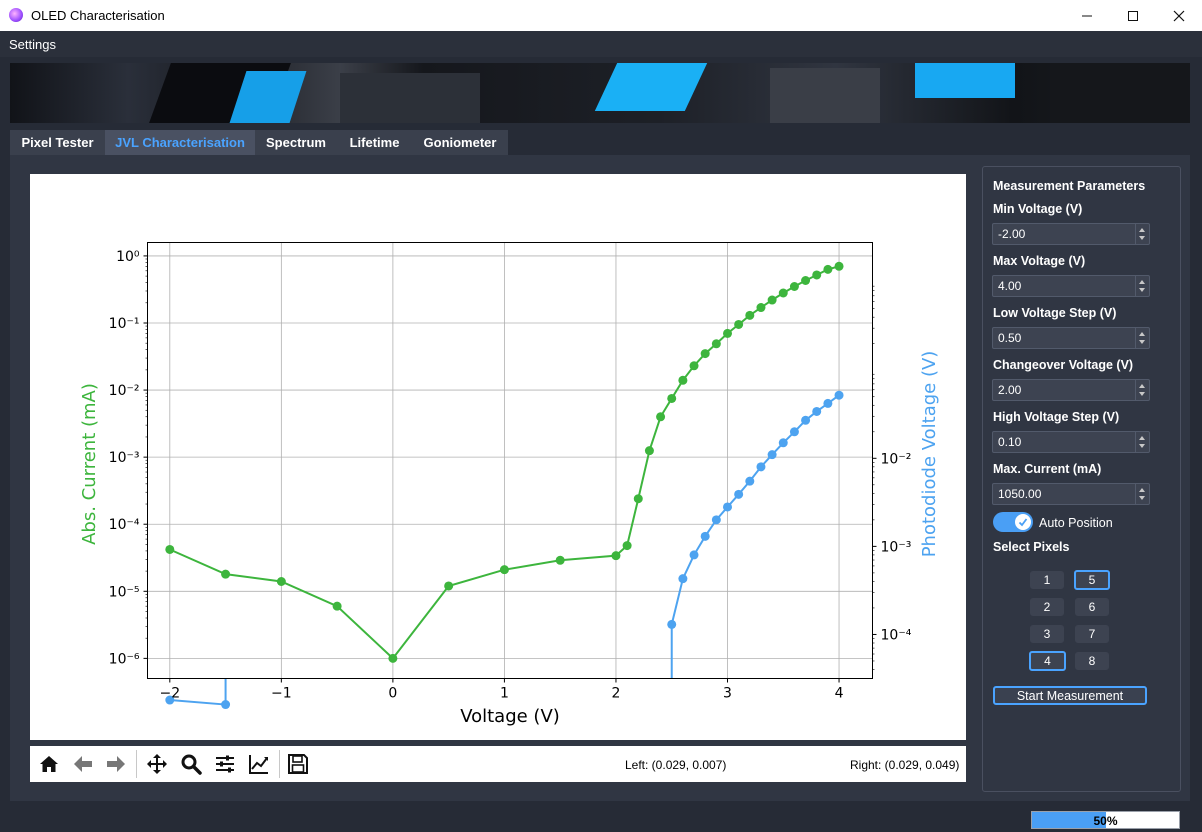 The width and height of the screenshot is (1202, 832). Describe the element at coordinates (1047, 469) in the screenshot. I see `max-current-label: Max. Current (mA)` at that location.